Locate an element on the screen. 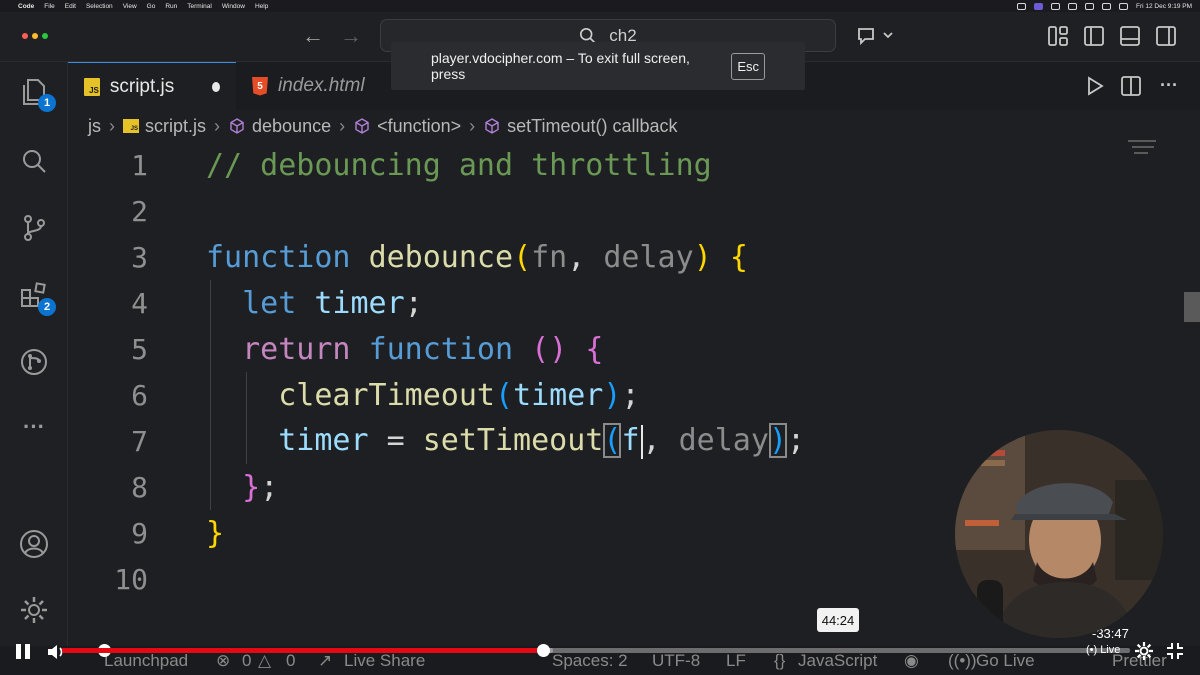 Image resolution: width=1200 pixels, height=675 pixels. menu-item-edit: Edit is located at coordinates (70, 6).